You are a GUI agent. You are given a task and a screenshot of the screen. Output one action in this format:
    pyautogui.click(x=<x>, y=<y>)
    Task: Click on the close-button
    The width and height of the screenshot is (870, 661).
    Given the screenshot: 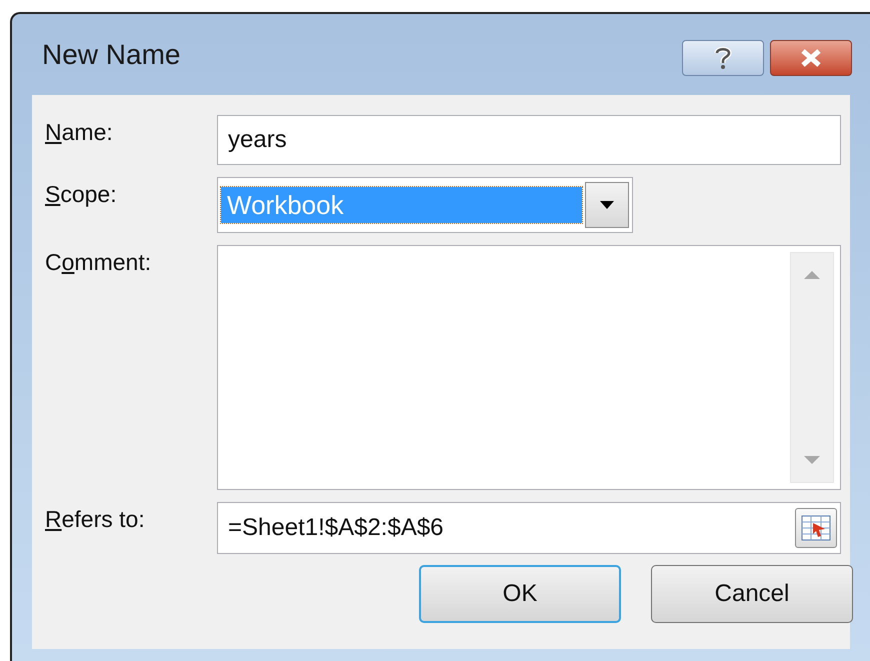 What is the action you would take?
    pyautogui.click(x=811, y=58)
    